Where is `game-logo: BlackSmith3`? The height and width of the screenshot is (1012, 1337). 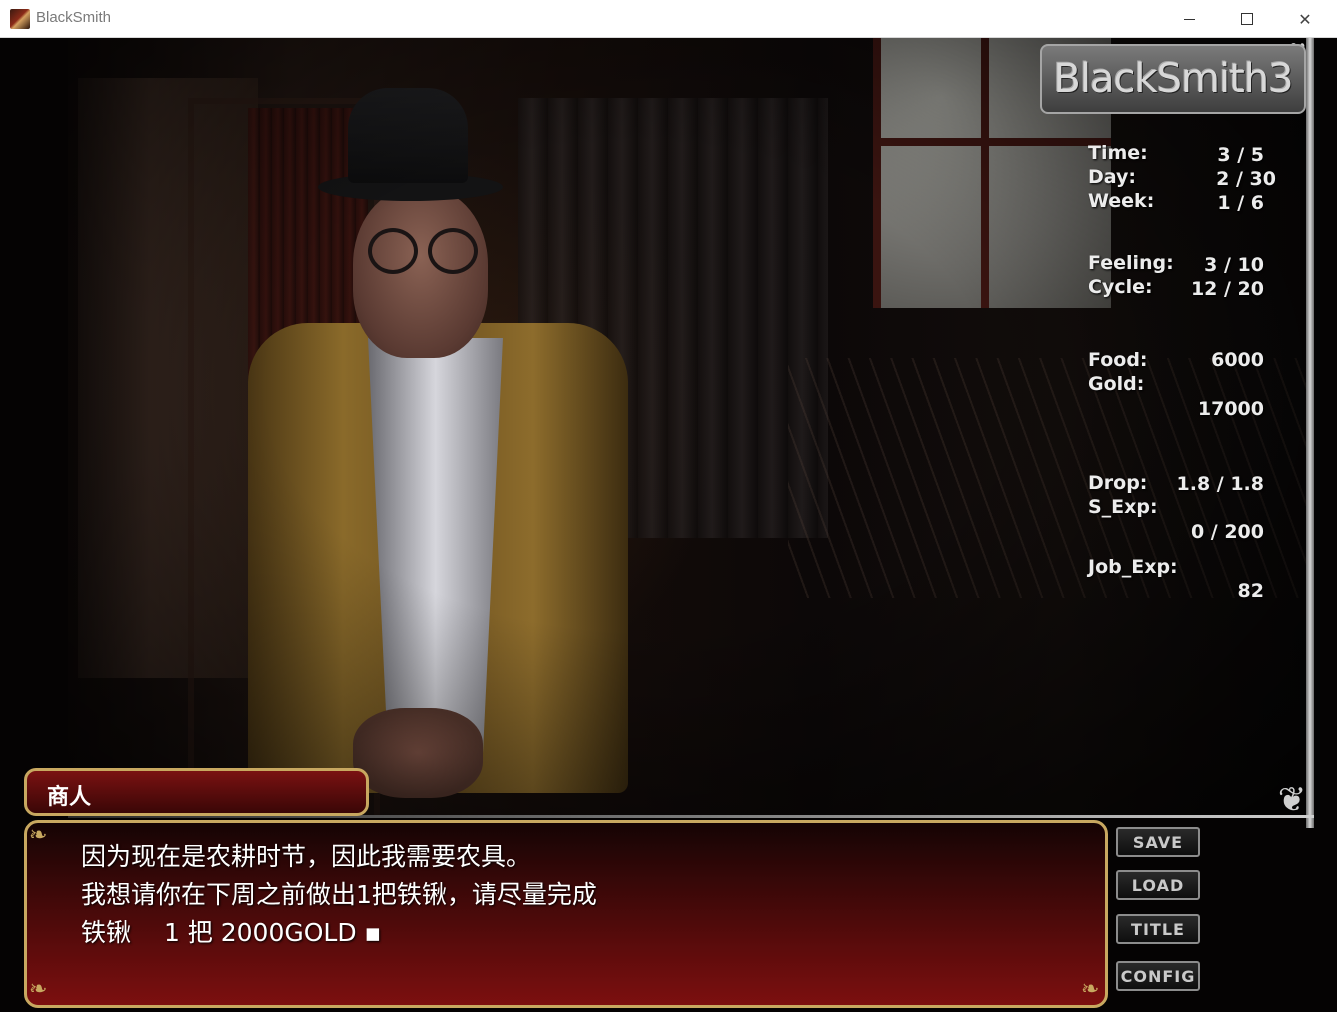 game-logo: BlackSmith3 is located at coordinates (1173, 79).